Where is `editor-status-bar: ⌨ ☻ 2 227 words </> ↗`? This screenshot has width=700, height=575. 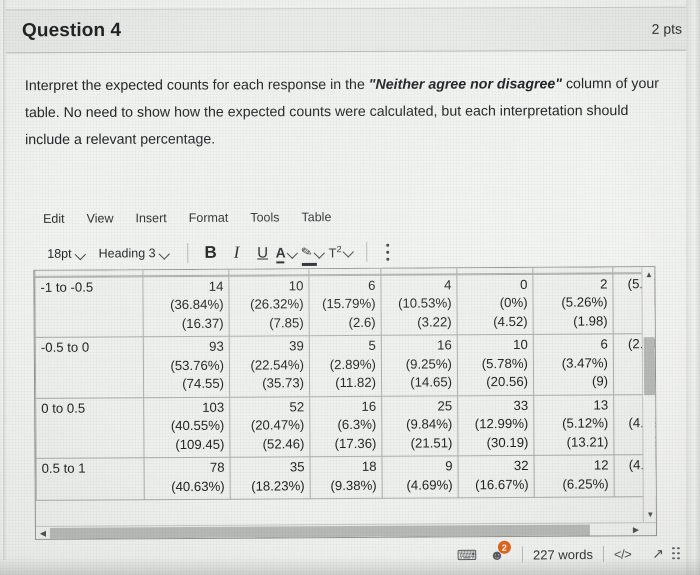 editor-status-bar: ⌨ ☻ 2 227 words </> ↗ is located at coordinates (358, 556).